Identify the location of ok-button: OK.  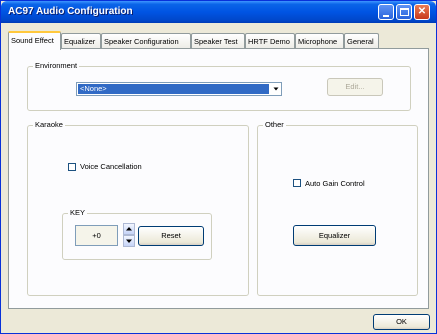
(401, 322).